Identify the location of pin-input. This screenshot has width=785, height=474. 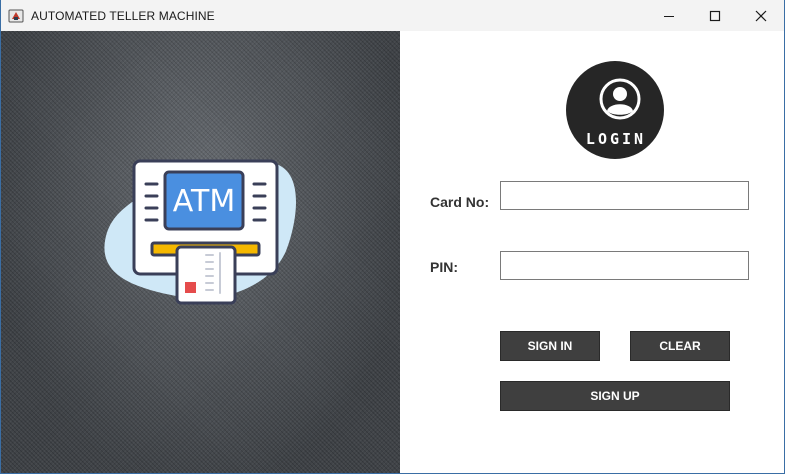
(624, 265).